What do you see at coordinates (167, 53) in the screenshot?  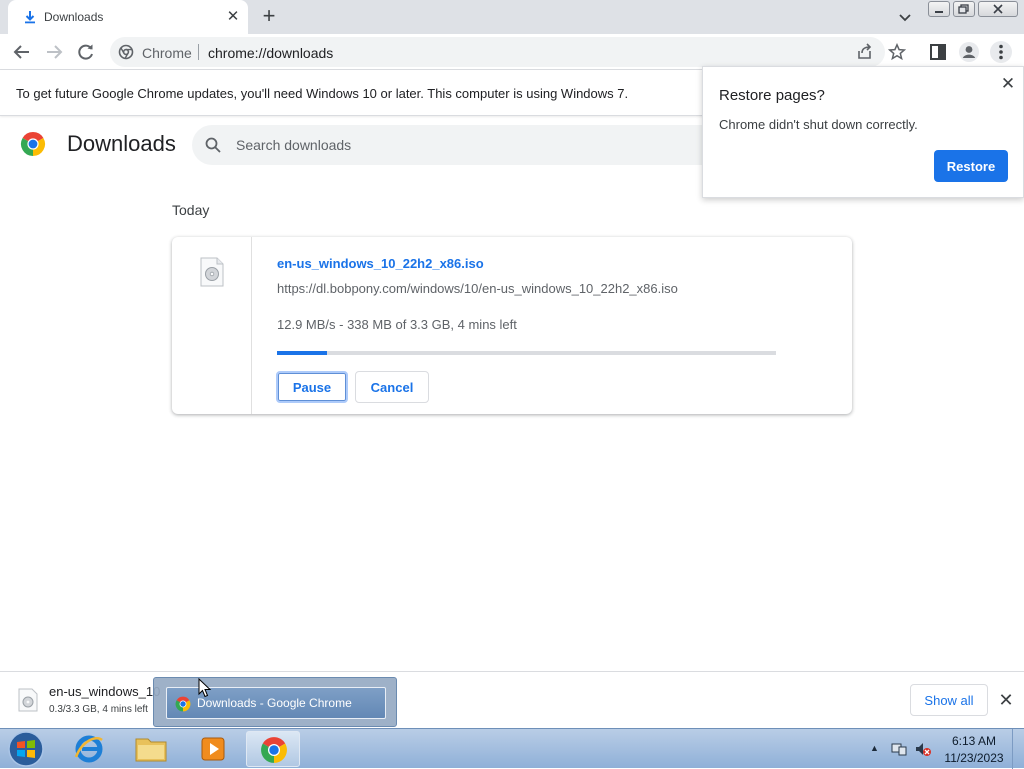 I see `site-chip-label: Chrome` at bounding box center [167, 53].